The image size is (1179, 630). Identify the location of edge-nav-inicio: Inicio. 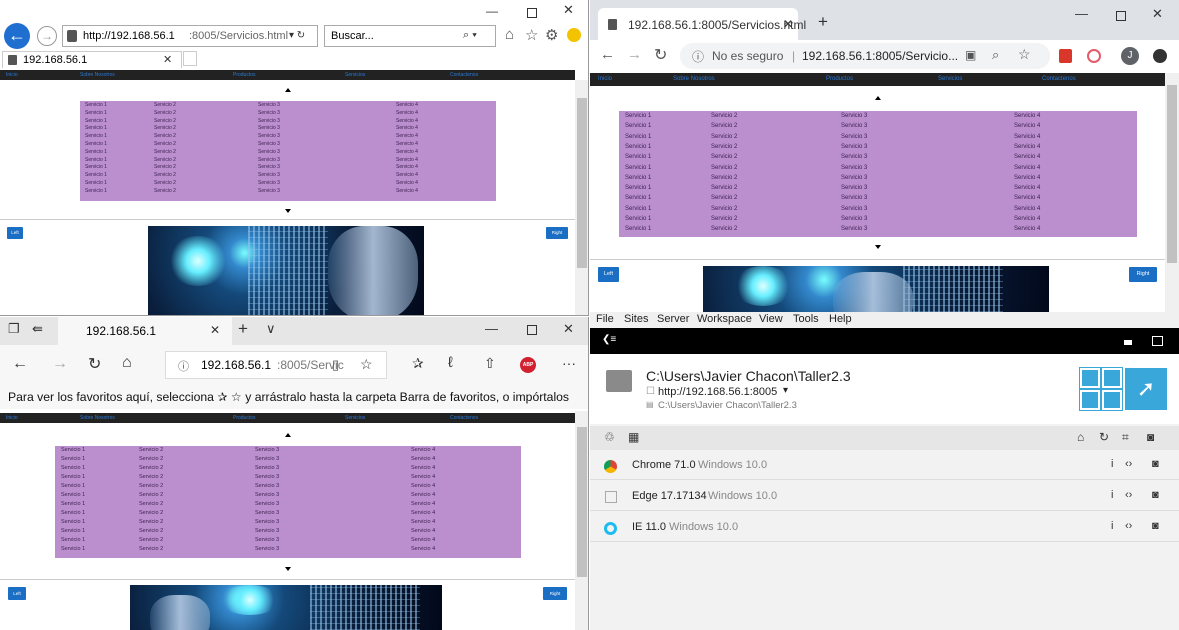
(12, 418).